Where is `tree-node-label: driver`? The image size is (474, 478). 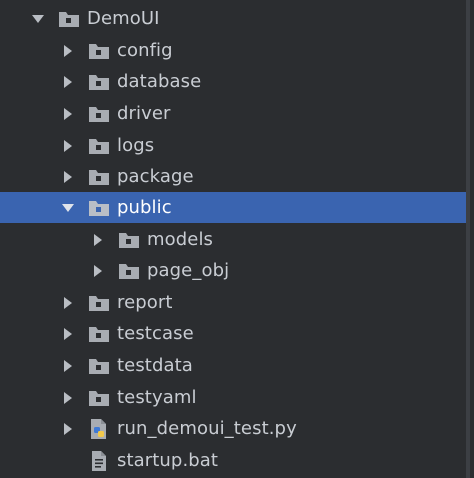 tree-node-label: driver is located at coordinates (144, 113).